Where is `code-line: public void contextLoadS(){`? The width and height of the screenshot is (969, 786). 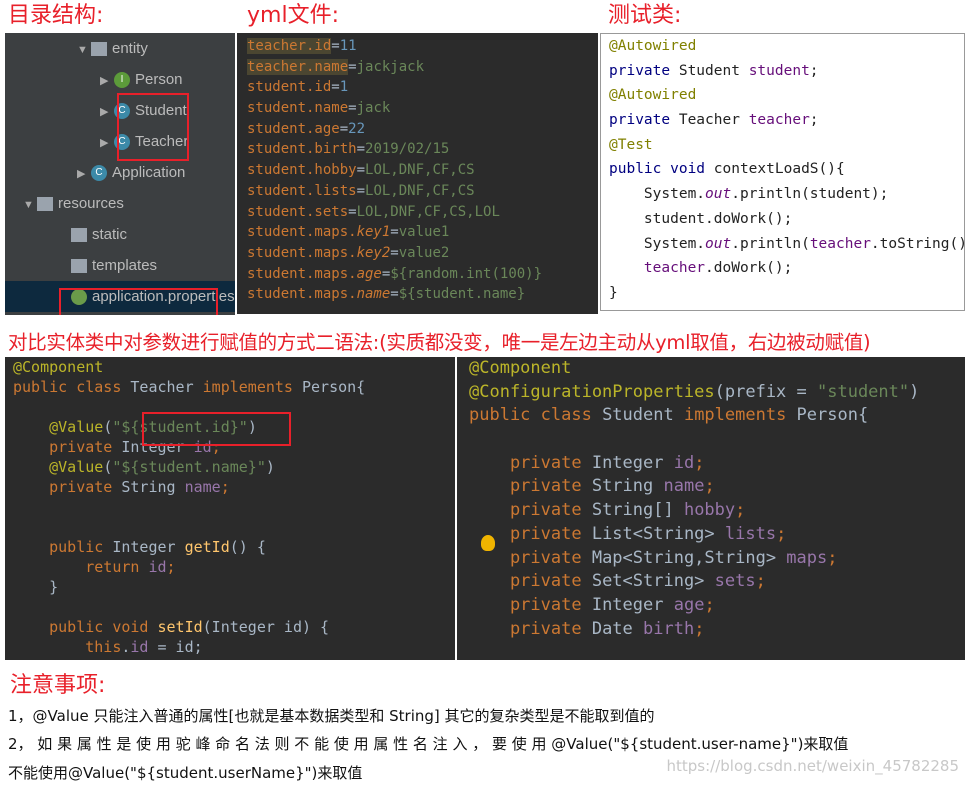
code-line: public void contextLoadS(){ is located at coordinates (782, 169).